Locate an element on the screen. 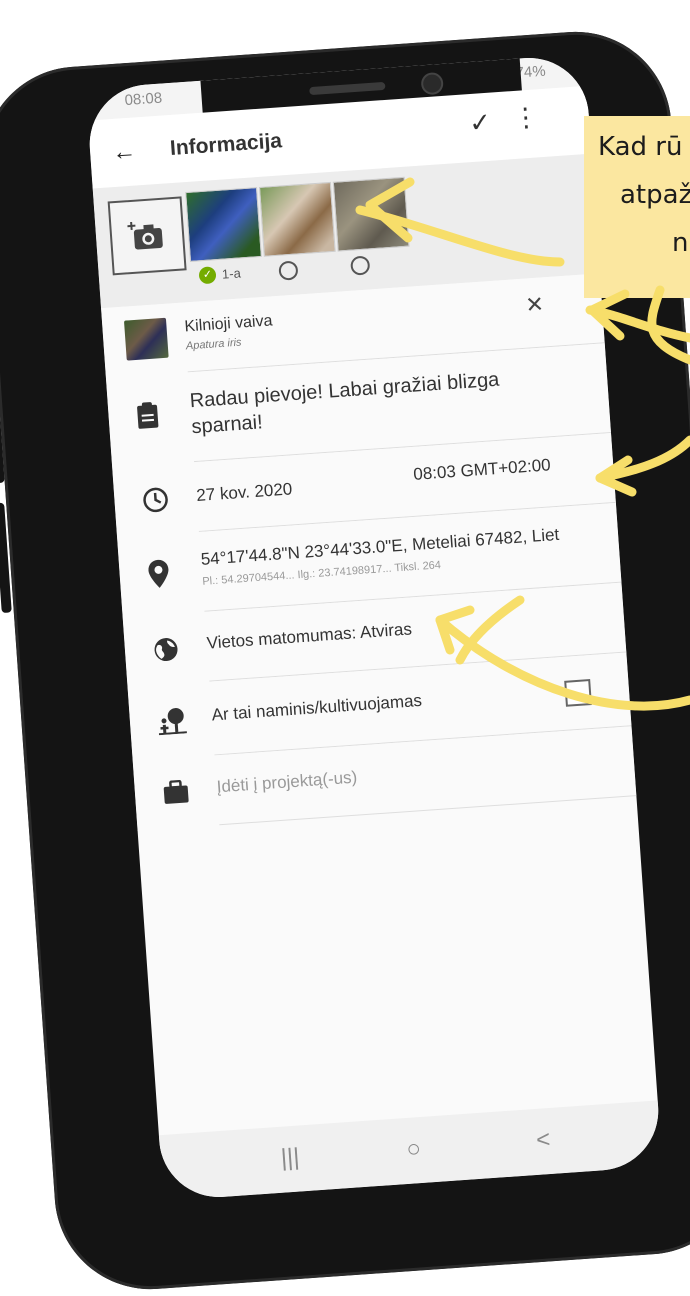 This screenshot has width=690, height=1296. taxon-common-name: Kilnioji vaiva is located at coordinates (228, 324).